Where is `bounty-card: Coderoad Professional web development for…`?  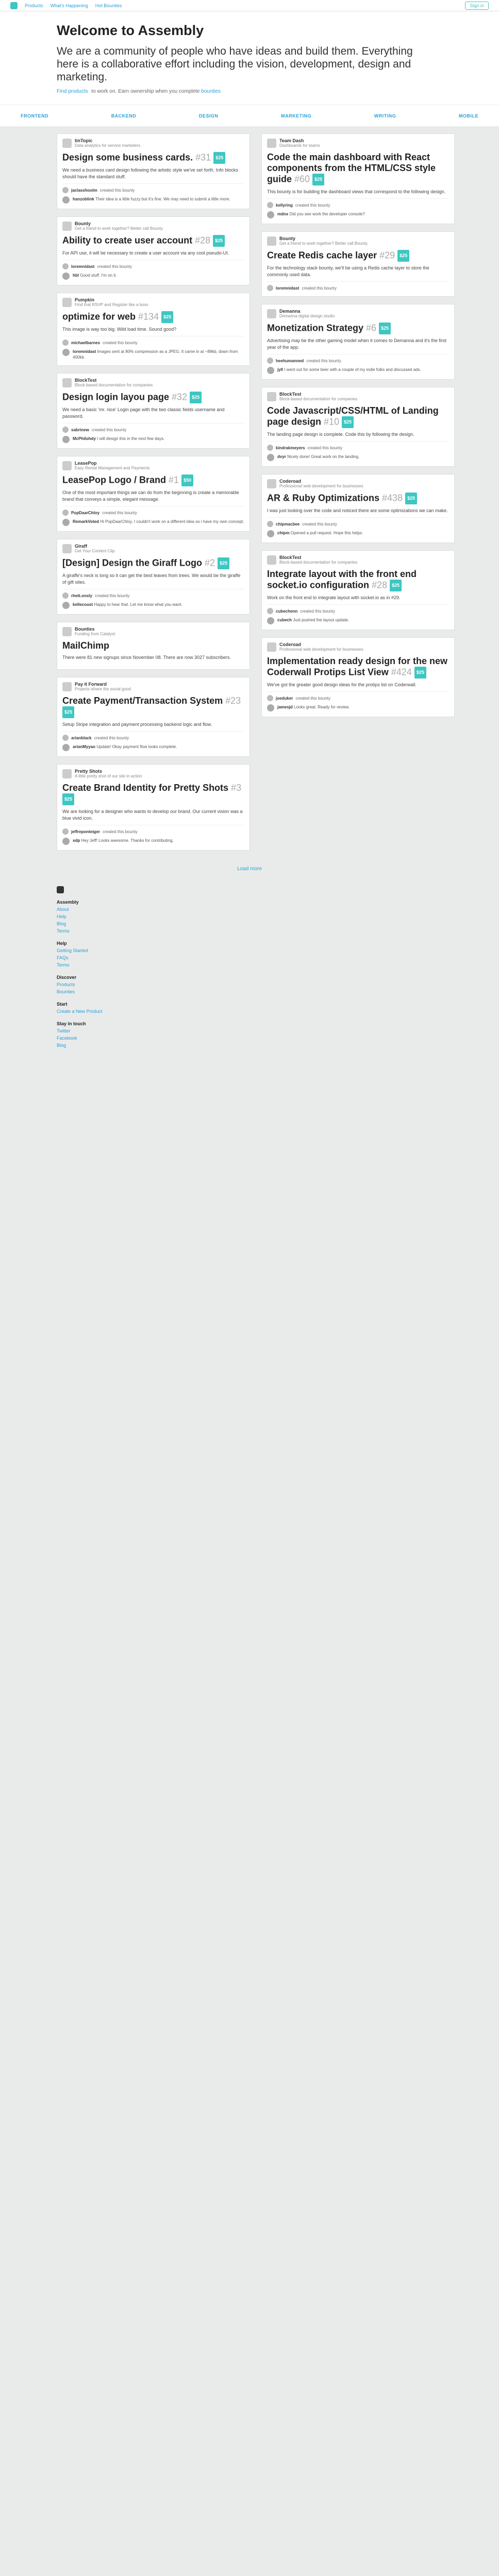
bounty-card: Coderoad Professional web development for… is located at coordinates (358, 508).